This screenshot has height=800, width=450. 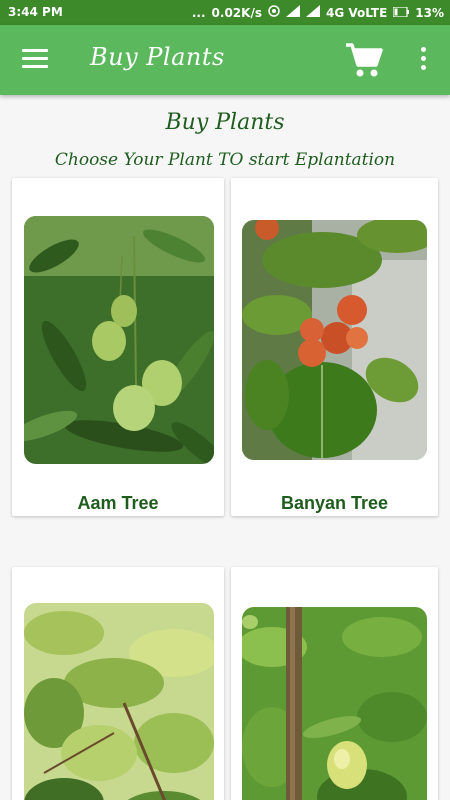 What do you see at coordinates (364, 60) in the screenshot?
I see `shopping-cart-icon` at bounding box center [364, 60].